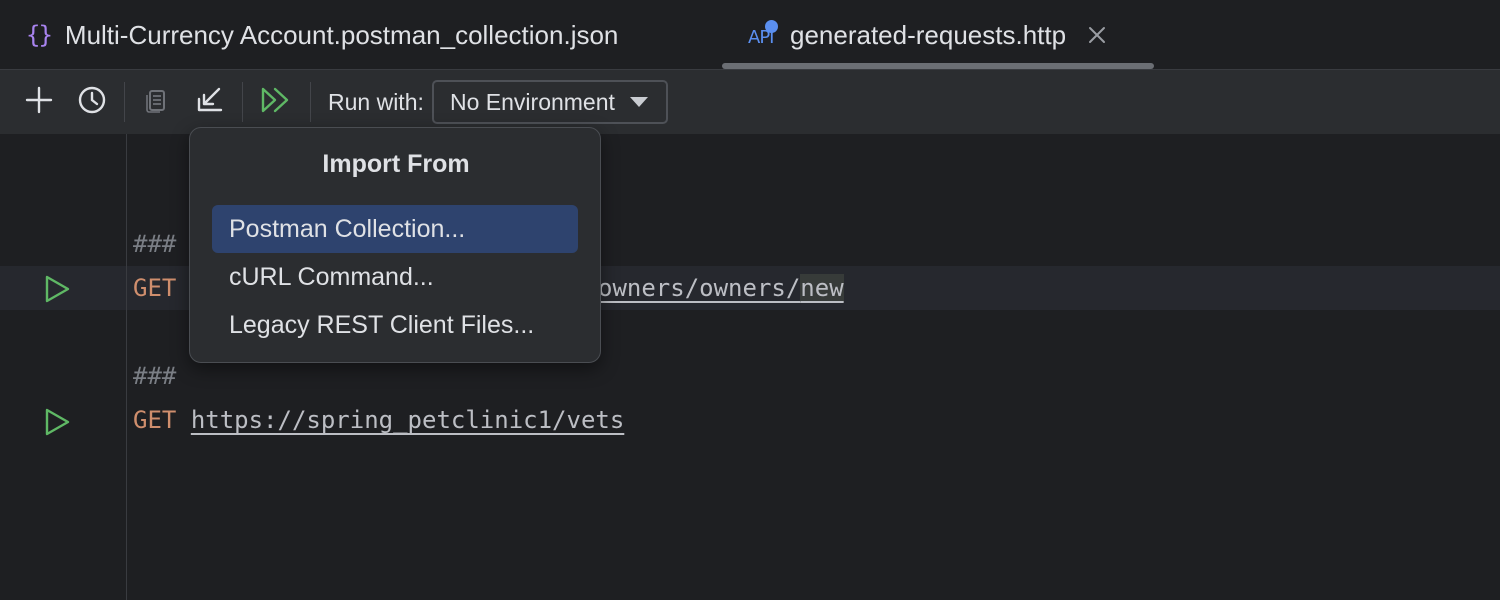  I want to click on run-all-icon, so click(275, 102).